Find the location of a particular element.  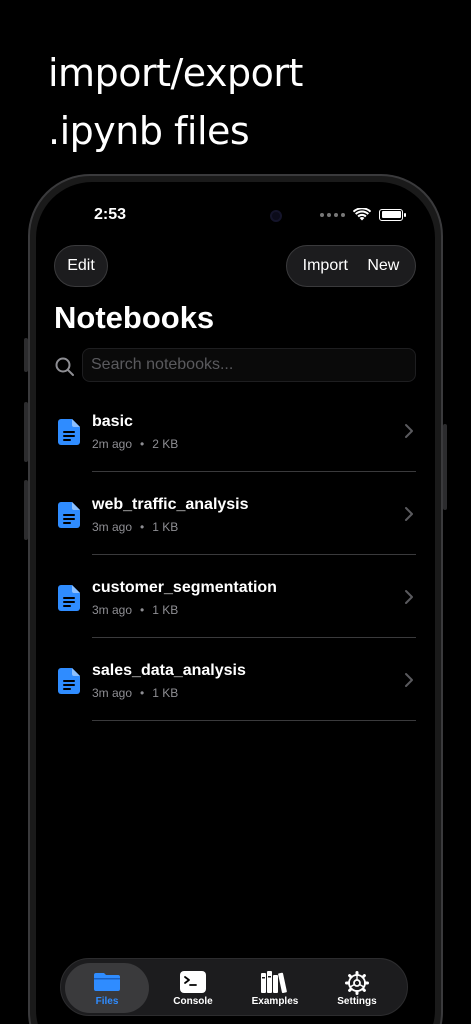

tab-console: Console is located at coordinates (193, 988).